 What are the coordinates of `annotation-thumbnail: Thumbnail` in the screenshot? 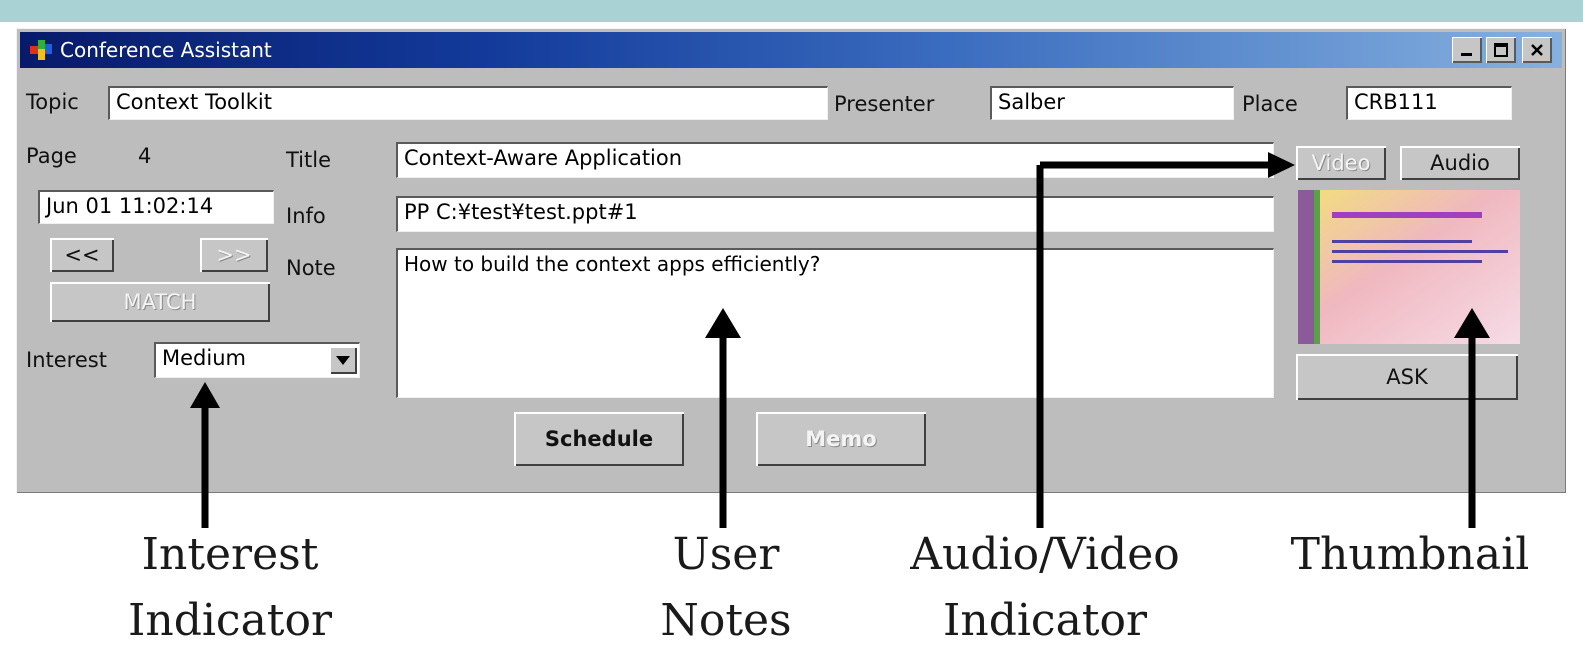 It's located at (1410, 555).